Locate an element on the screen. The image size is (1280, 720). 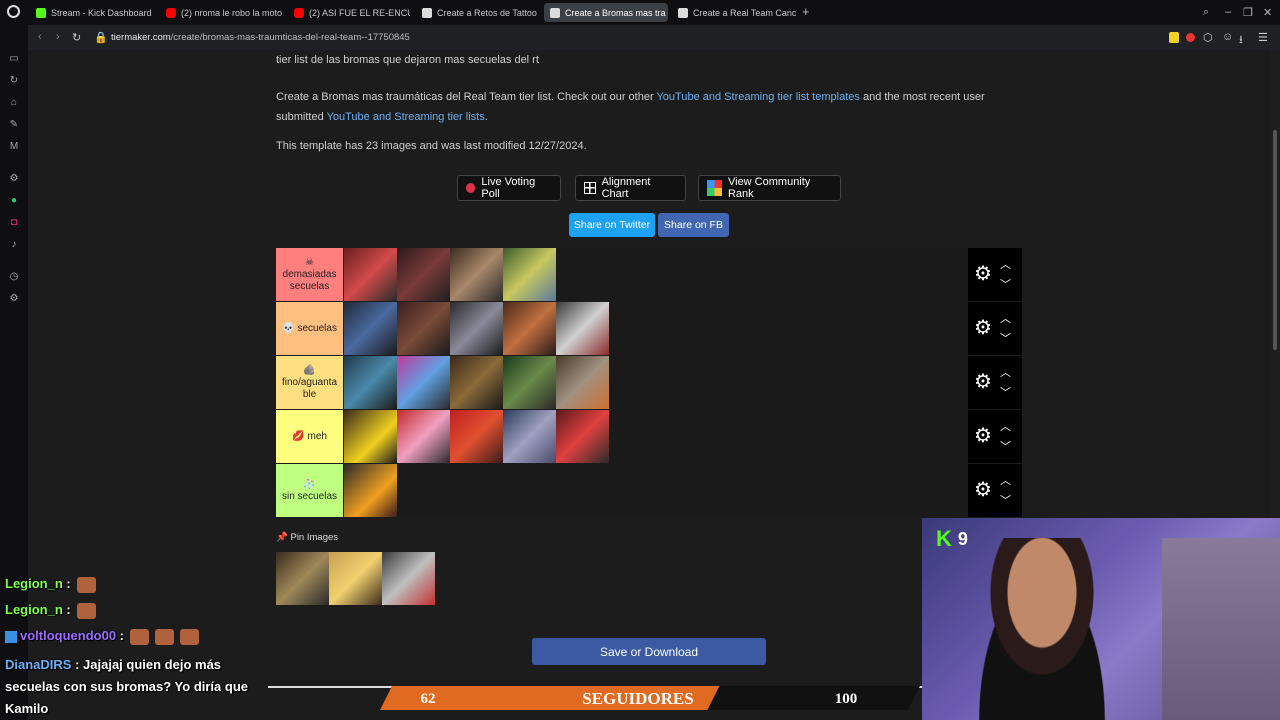
menu-icon: ☰ is located at coordinates (1263, 37).